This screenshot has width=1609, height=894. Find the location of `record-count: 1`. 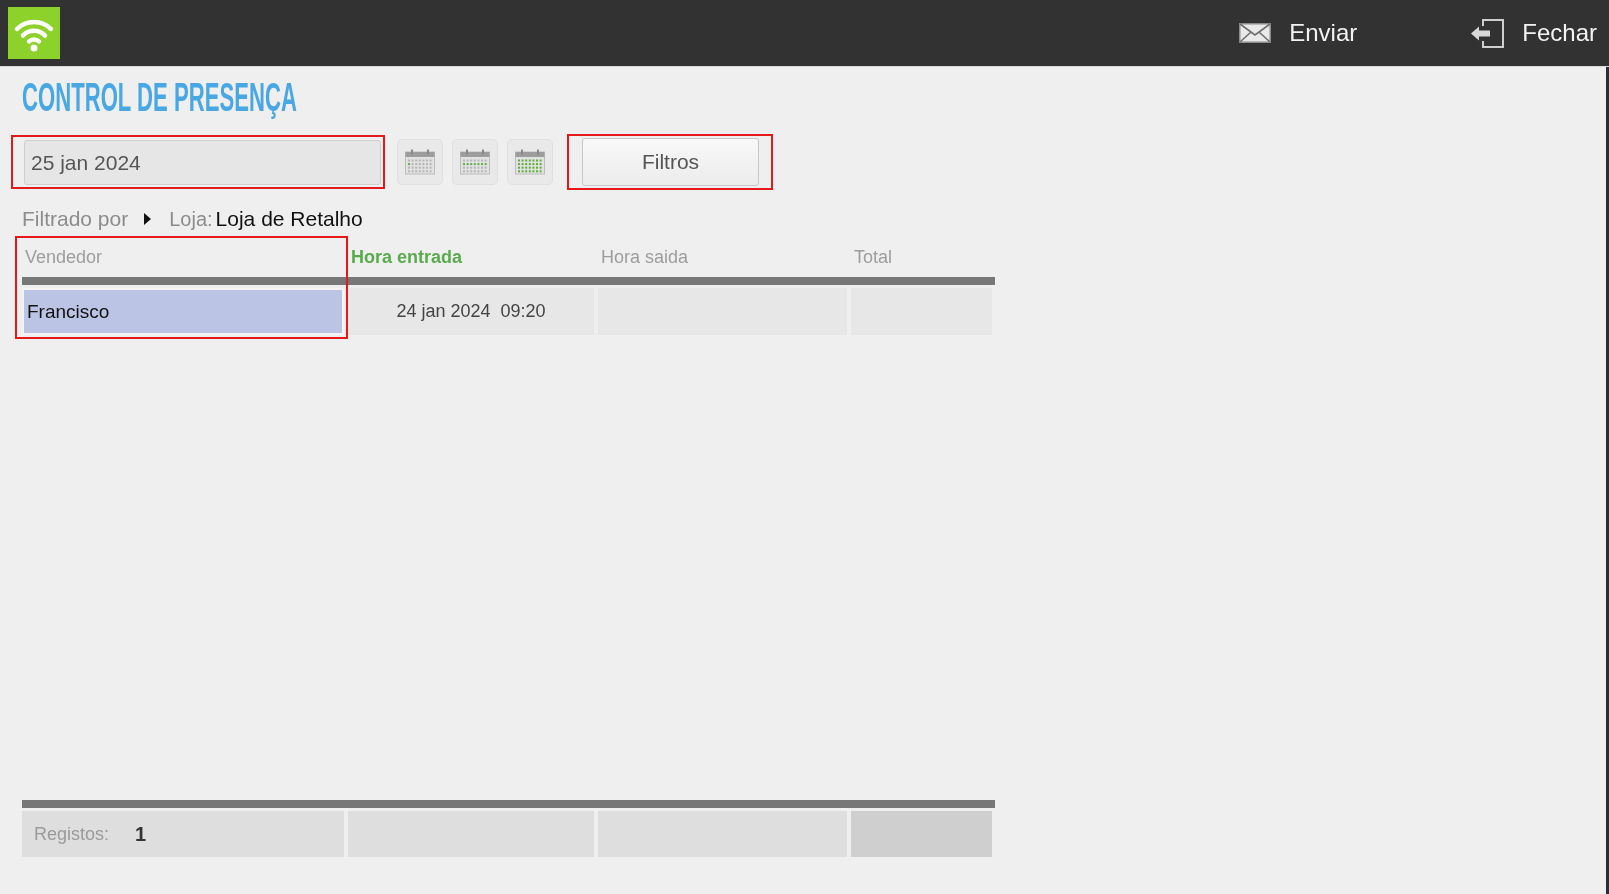

record-count: 1 is located at coordinates (141, 834).